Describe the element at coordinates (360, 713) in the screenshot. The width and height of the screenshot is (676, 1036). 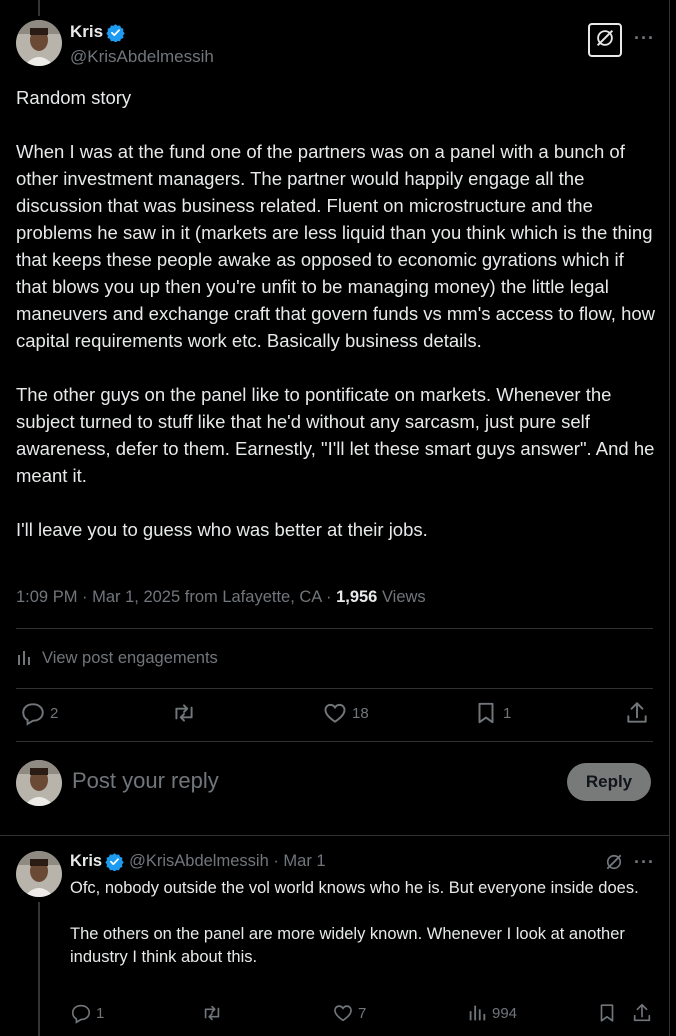
I see `like-count: 18` at that location.